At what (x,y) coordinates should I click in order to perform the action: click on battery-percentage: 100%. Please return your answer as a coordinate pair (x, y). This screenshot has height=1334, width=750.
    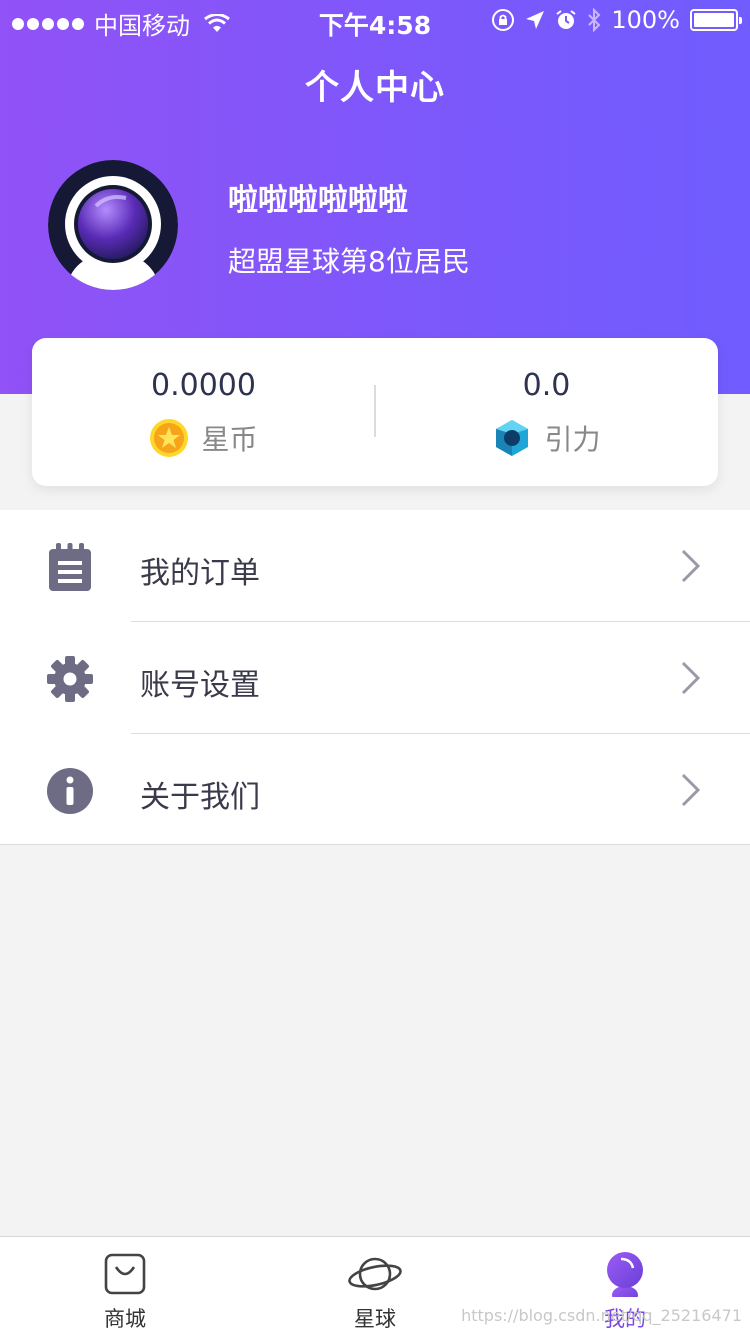
    Looking at the image, I should click on (645, 20).